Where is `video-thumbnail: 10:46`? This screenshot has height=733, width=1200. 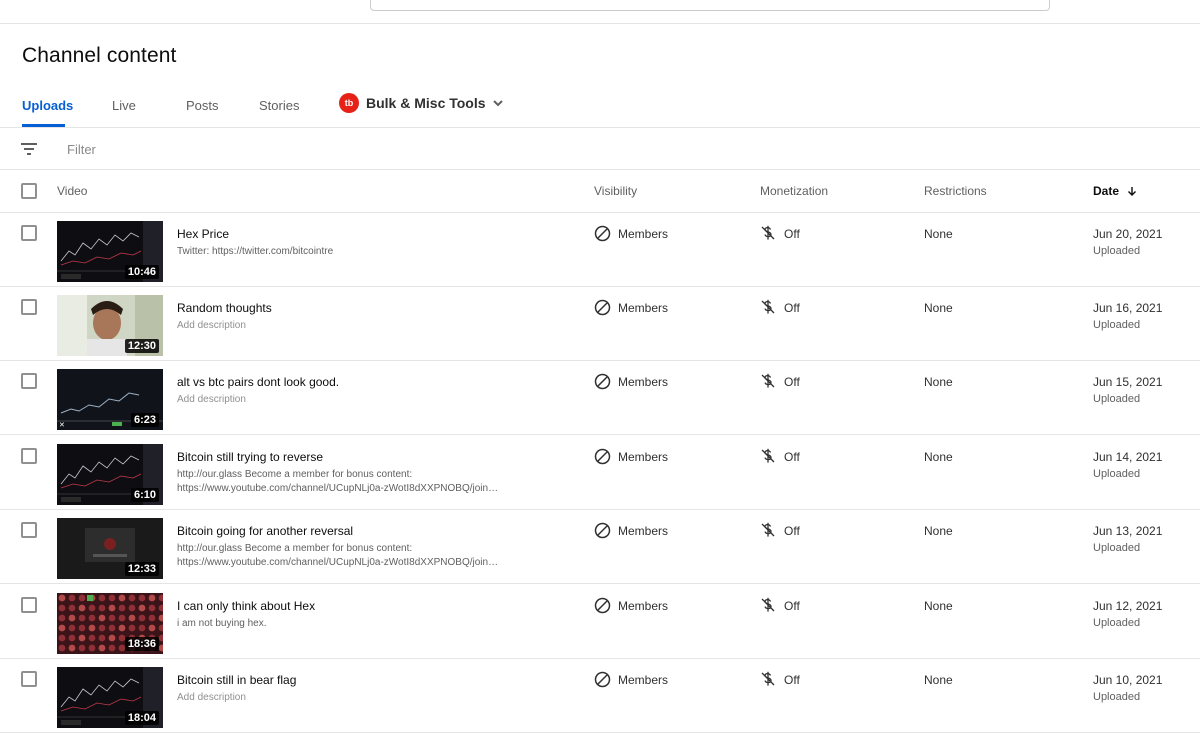 video-thumbnail: 10:46 is located at coordinates (110, 251).